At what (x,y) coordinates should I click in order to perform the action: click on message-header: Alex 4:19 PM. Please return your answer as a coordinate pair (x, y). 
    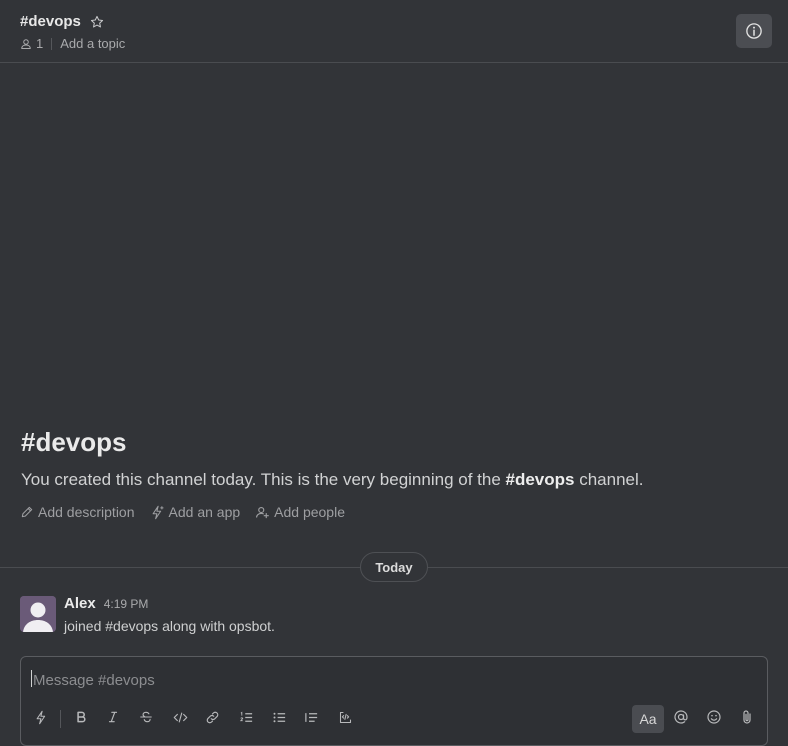
    Looking at the image, I should click on (106, 603).